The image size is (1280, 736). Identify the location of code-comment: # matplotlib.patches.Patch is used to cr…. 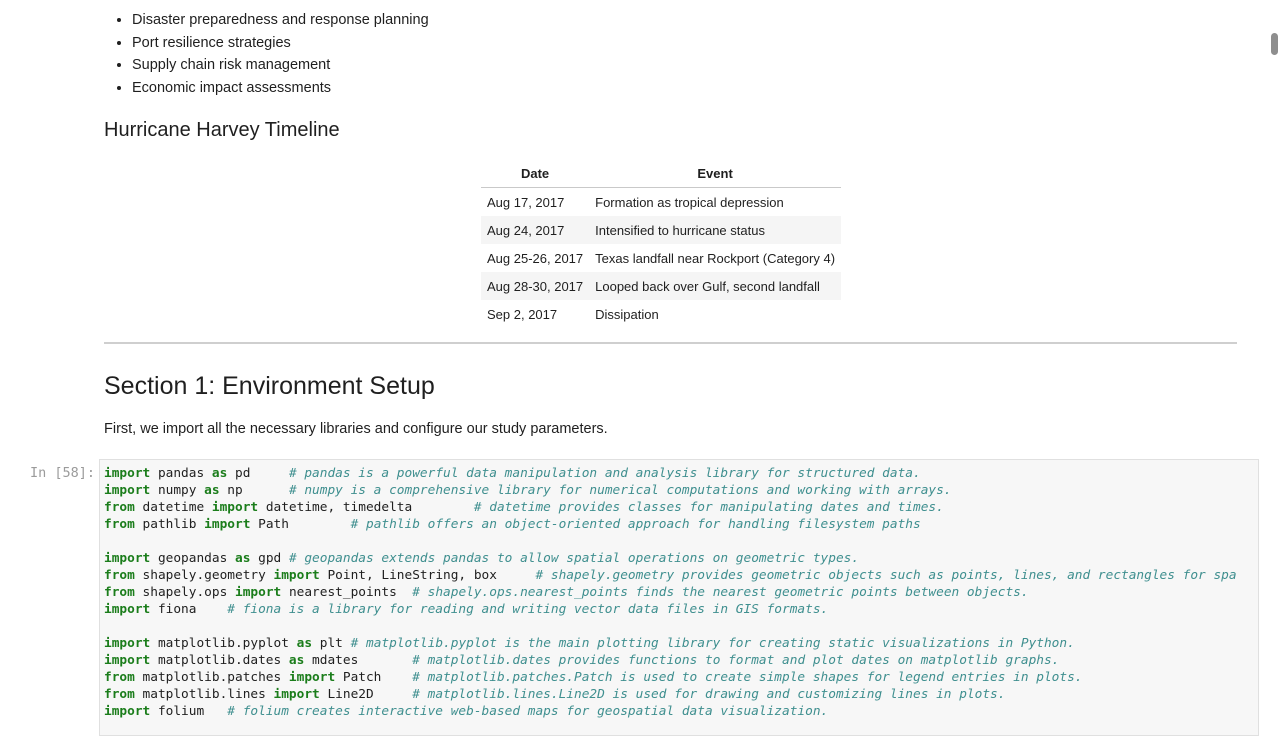
(747, 677).